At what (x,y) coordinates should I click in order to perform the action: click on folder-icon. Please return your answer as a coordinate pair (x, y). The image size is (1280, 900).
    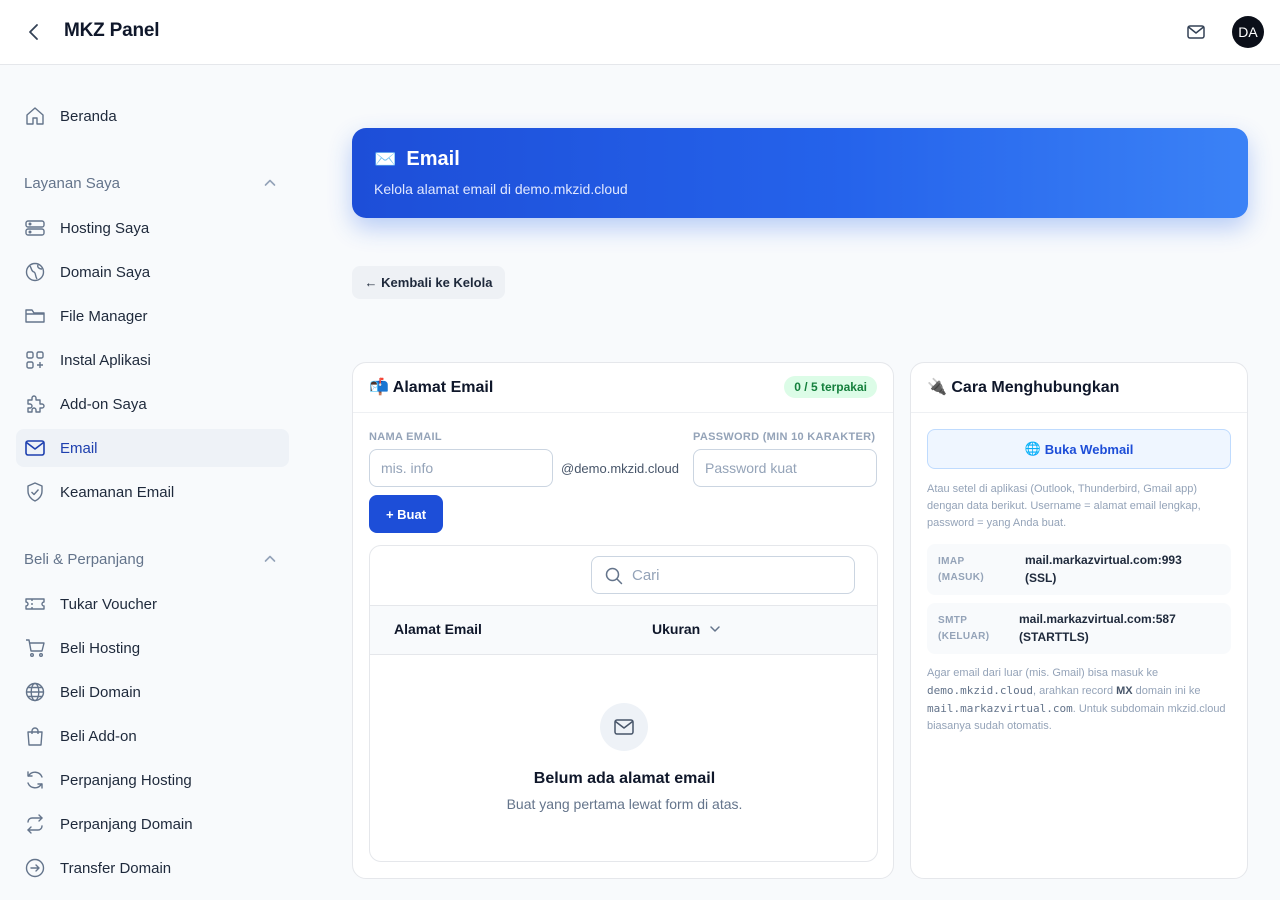
    Looking at the image, I should click on (35, 316).